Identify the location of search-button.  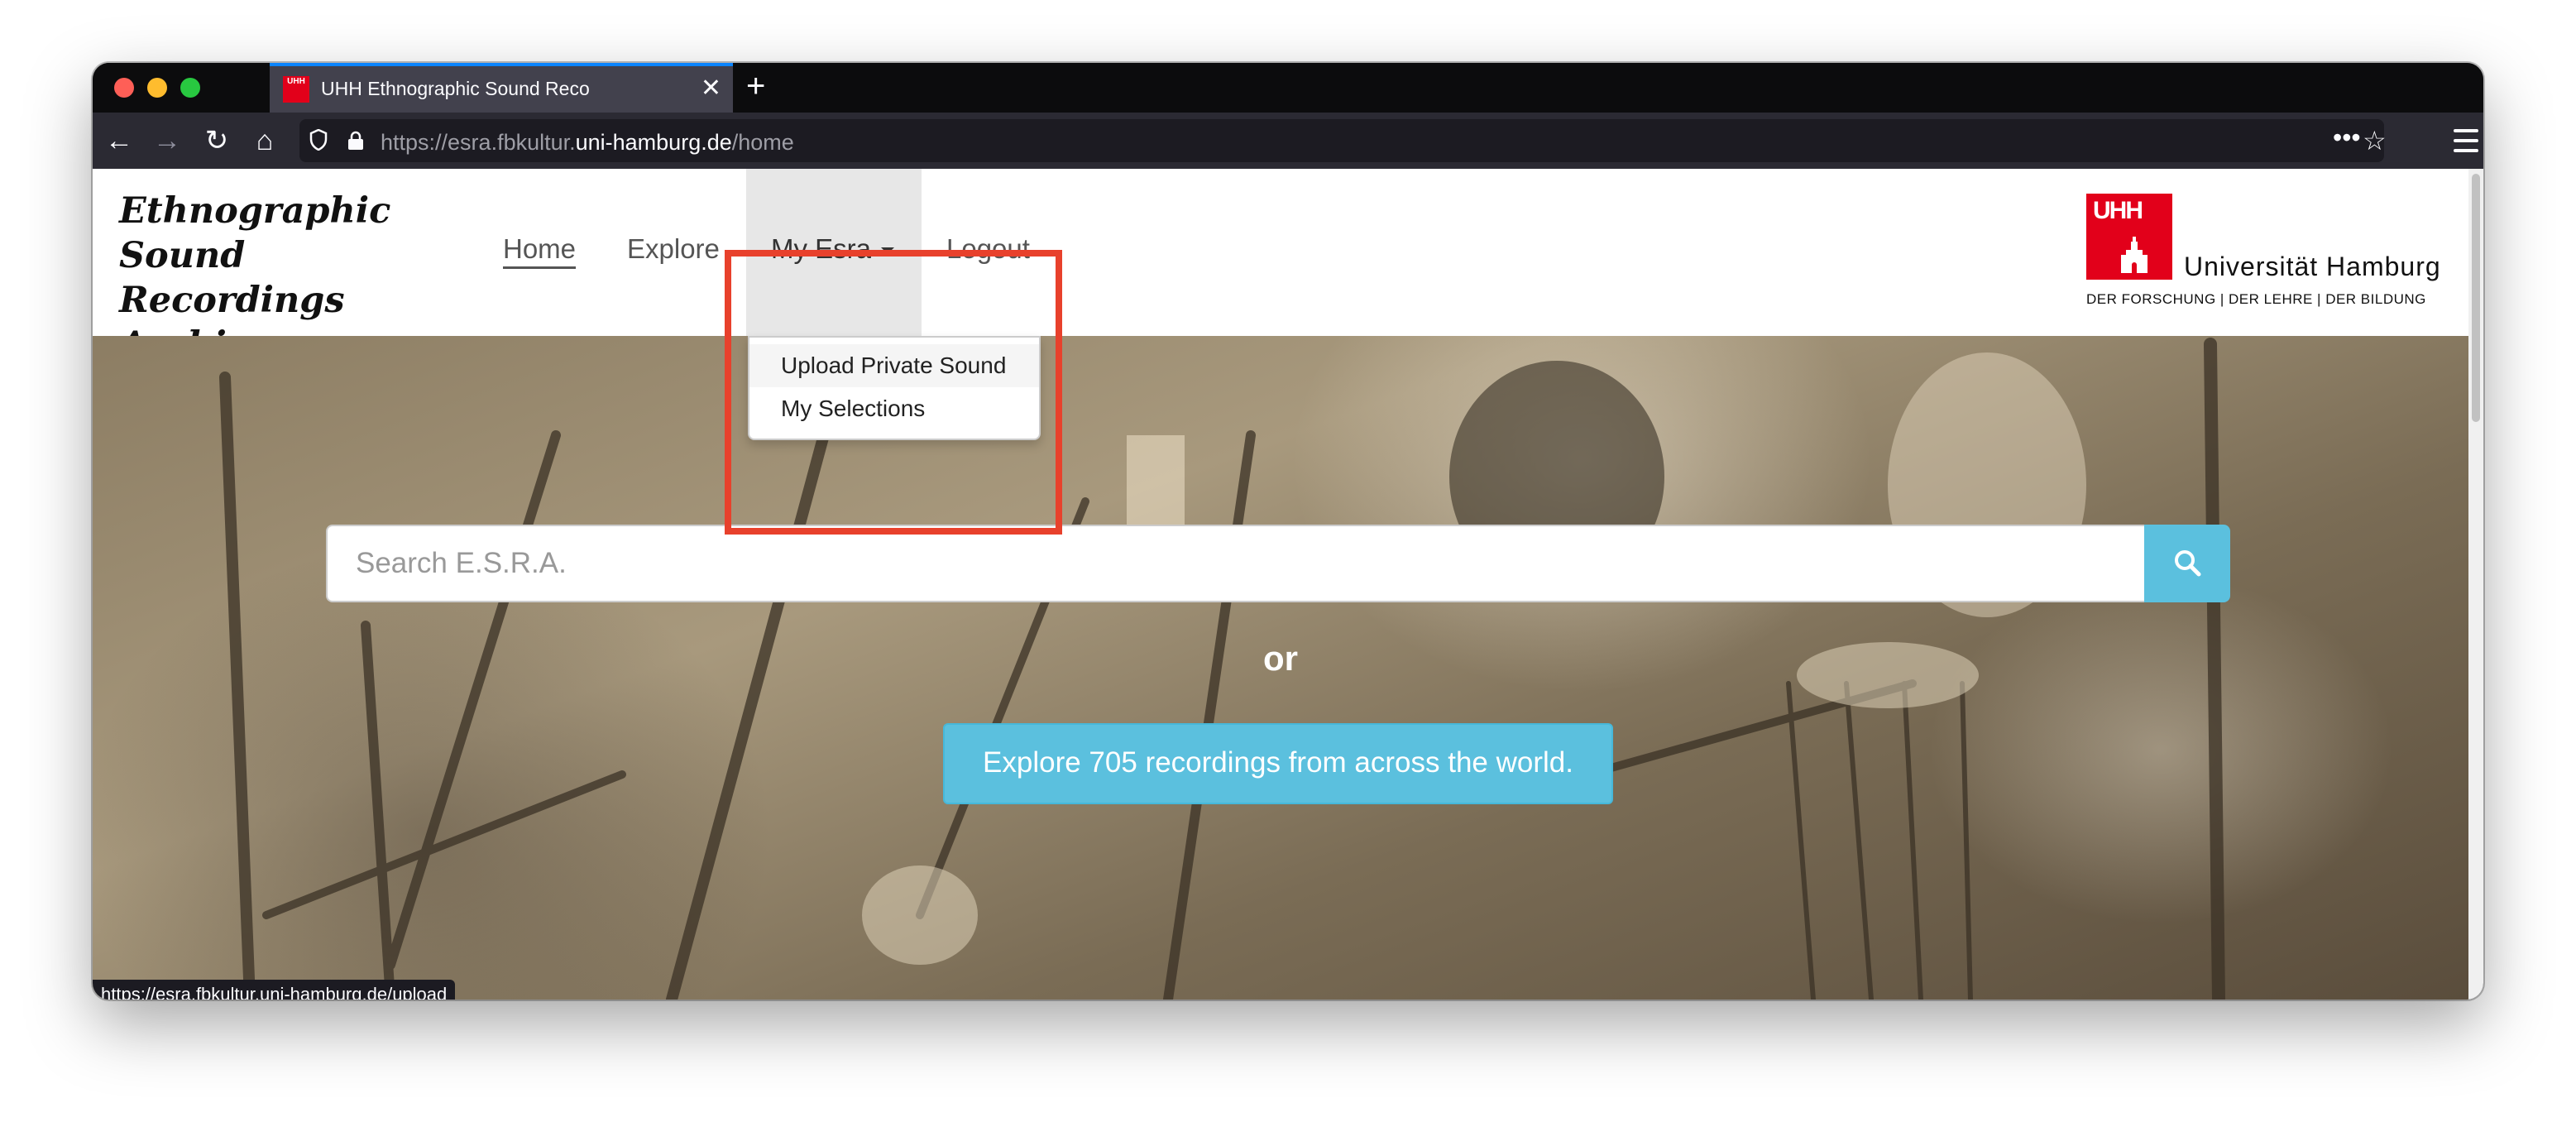
(2187, 563).